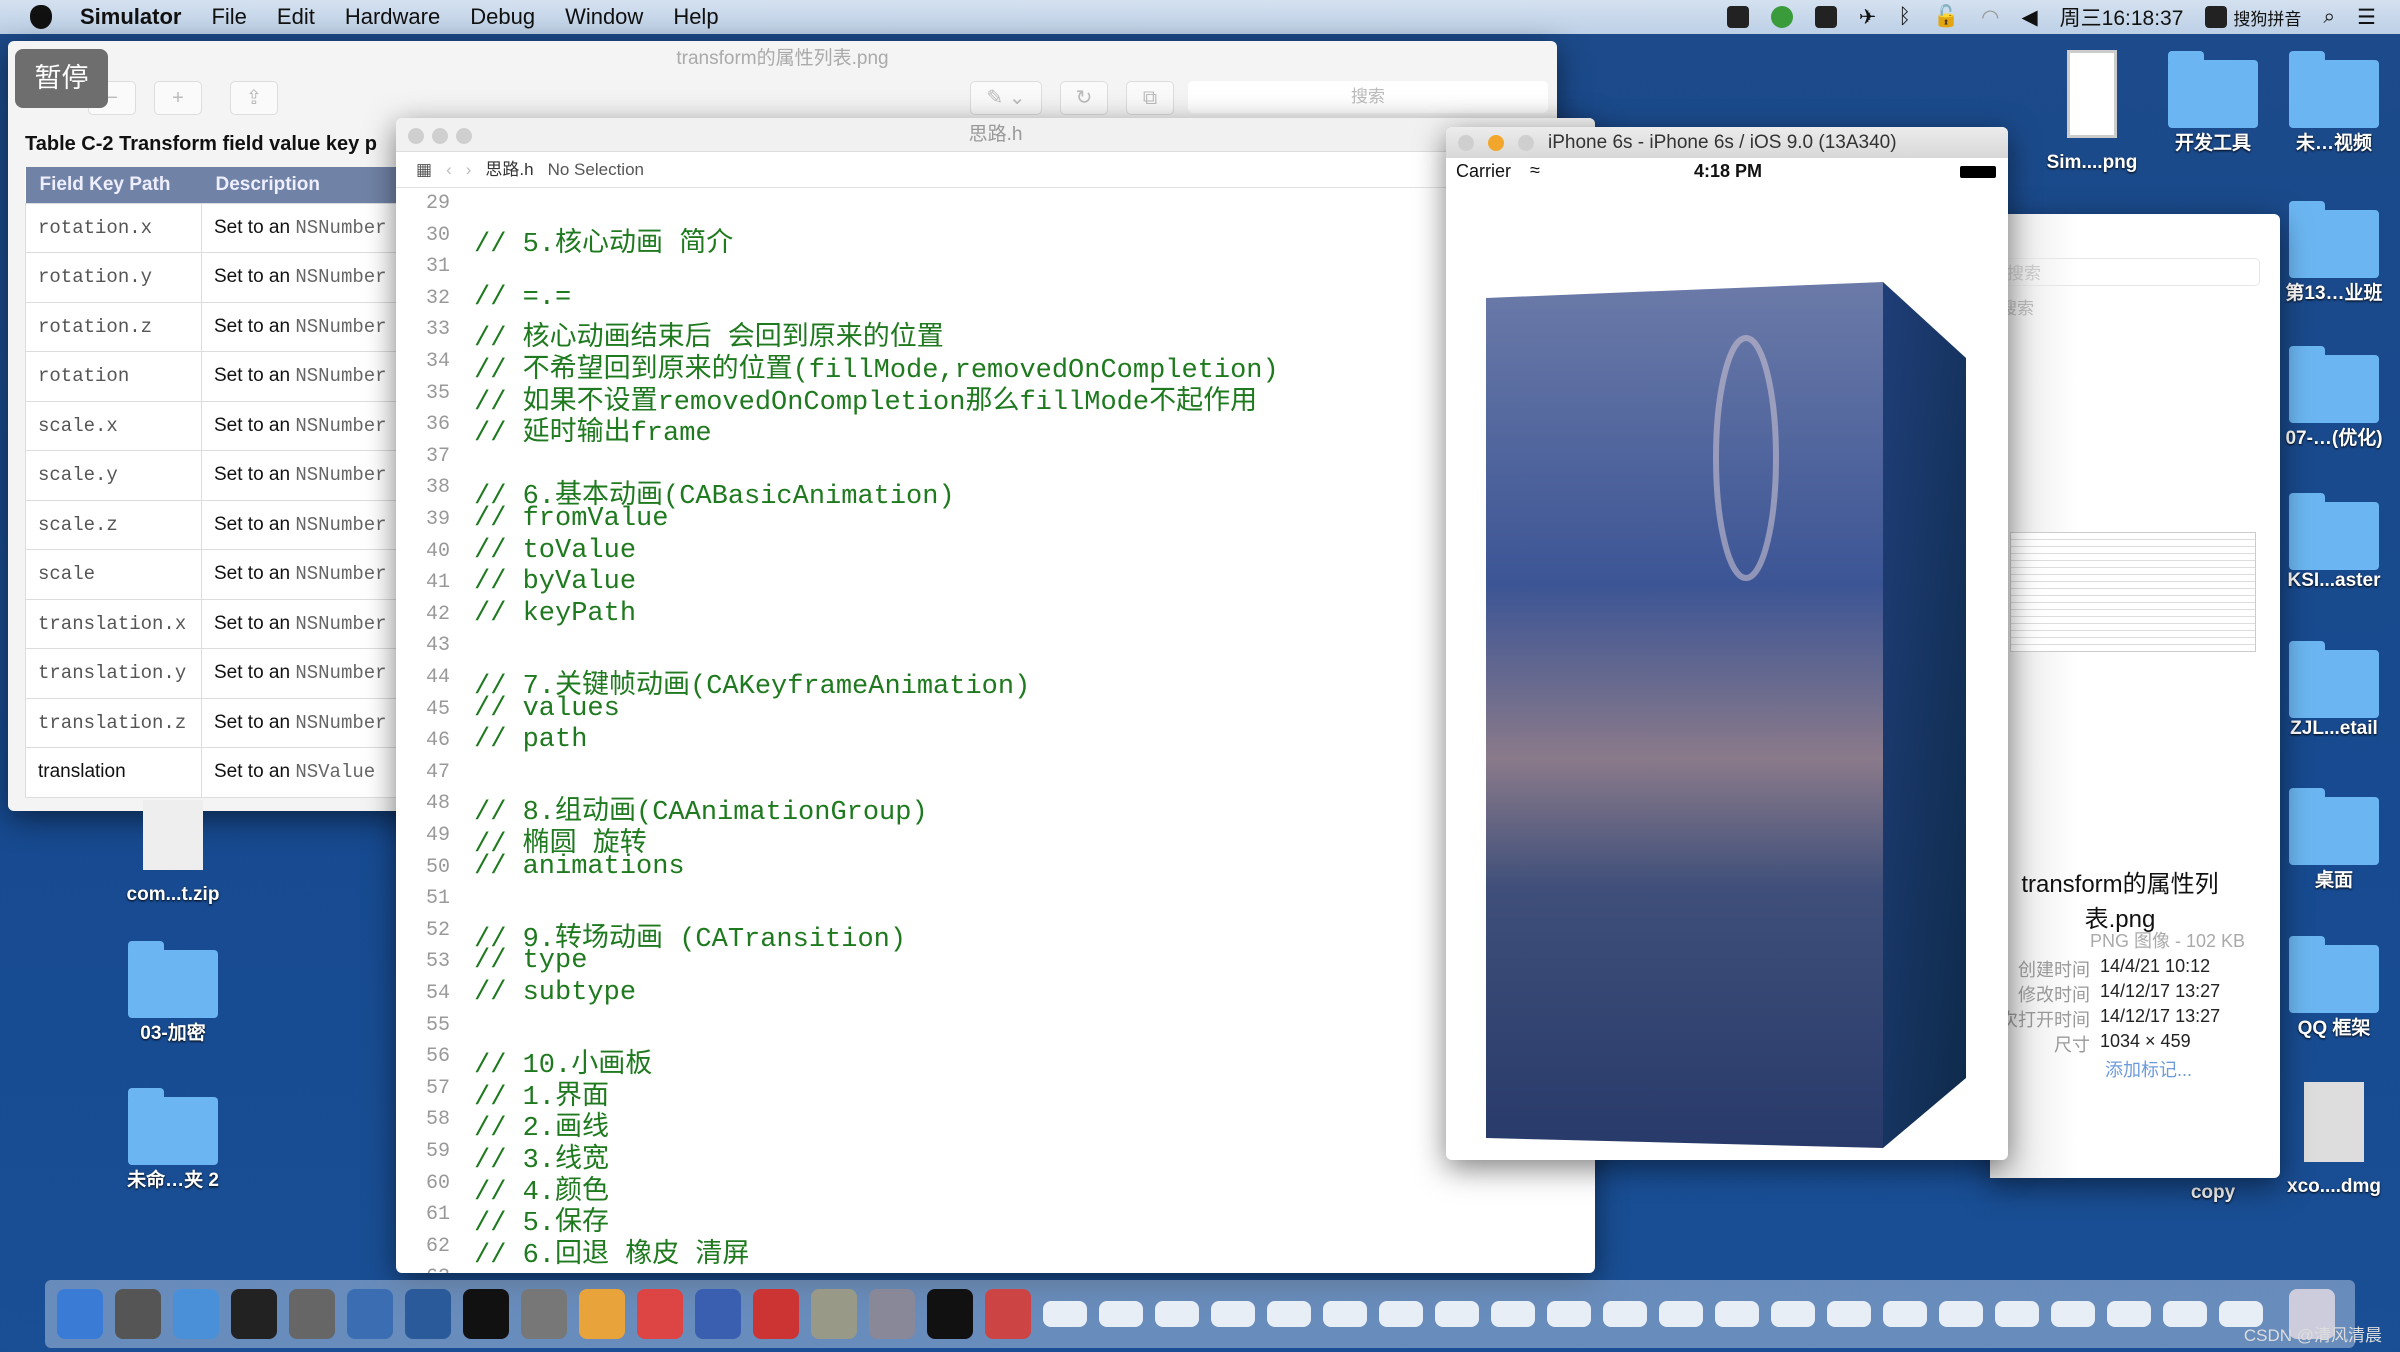  Describe the element at coordinates (2332, 252) in the screenshot. I see `desktop-icon: 第13…业班` at that location.